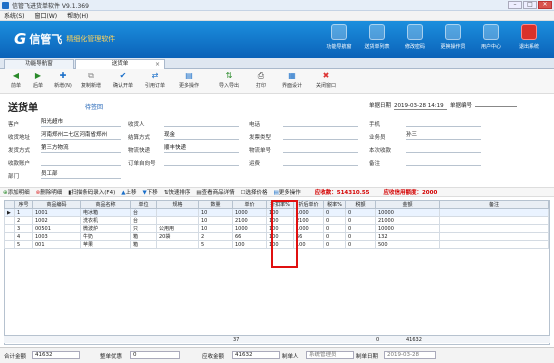 The image size is (554, 363). Describe the element at coordinates (120, 64) in the screenshot. I see `tab-delivery-note: 送货单 ×` at that location.